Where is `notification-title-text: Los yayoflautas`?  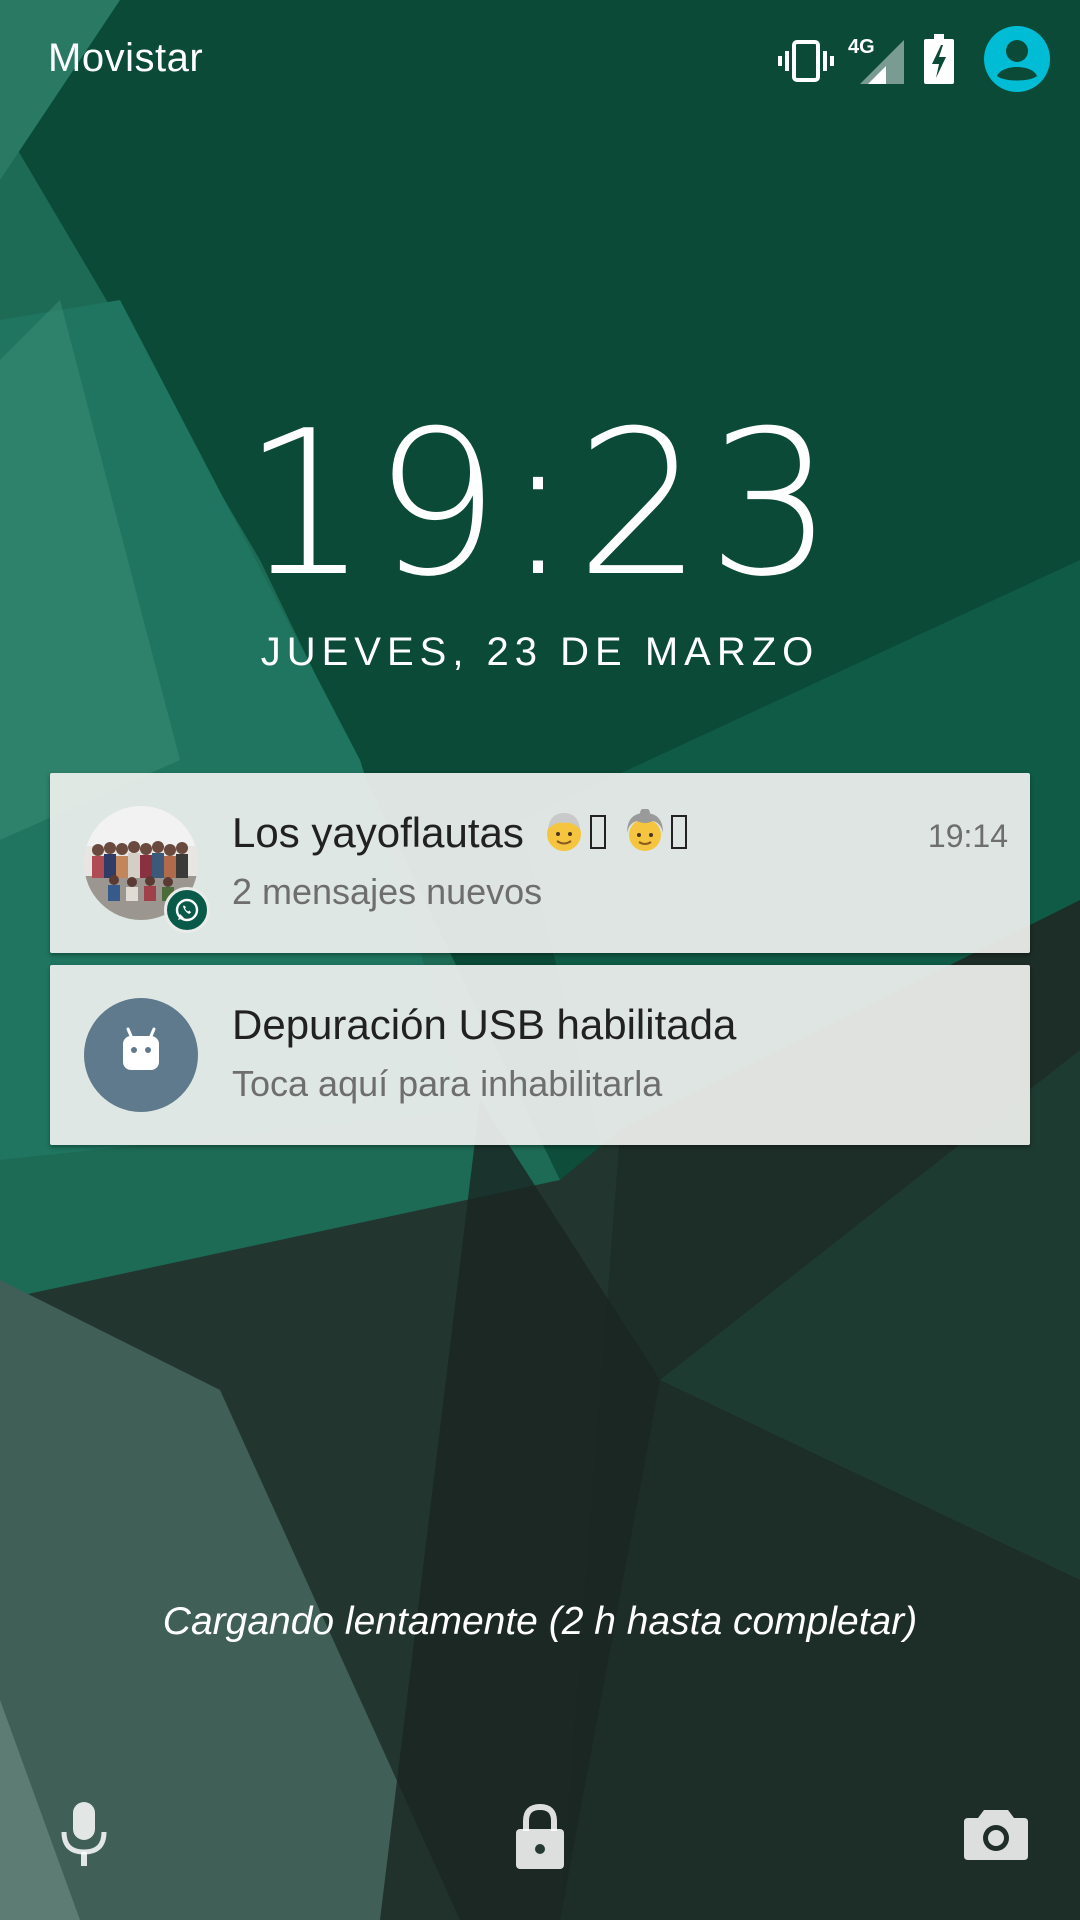 notification-title-text: Los yayoflautas is located at coordinates (378, 832).